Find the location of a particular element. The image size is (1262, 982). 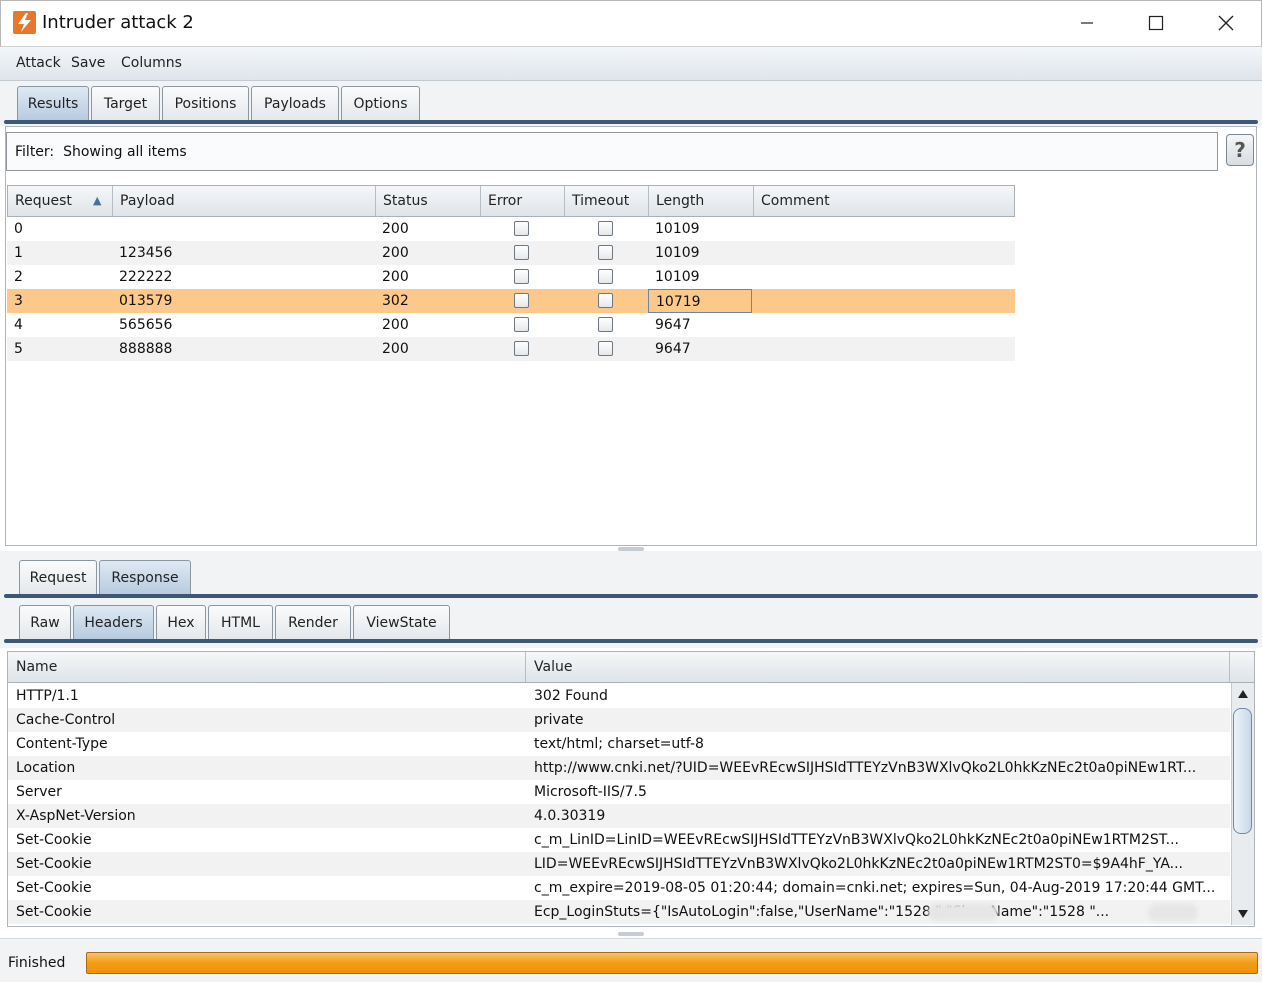

table-row: Cache-Control private is located at coordinates (619, 720).